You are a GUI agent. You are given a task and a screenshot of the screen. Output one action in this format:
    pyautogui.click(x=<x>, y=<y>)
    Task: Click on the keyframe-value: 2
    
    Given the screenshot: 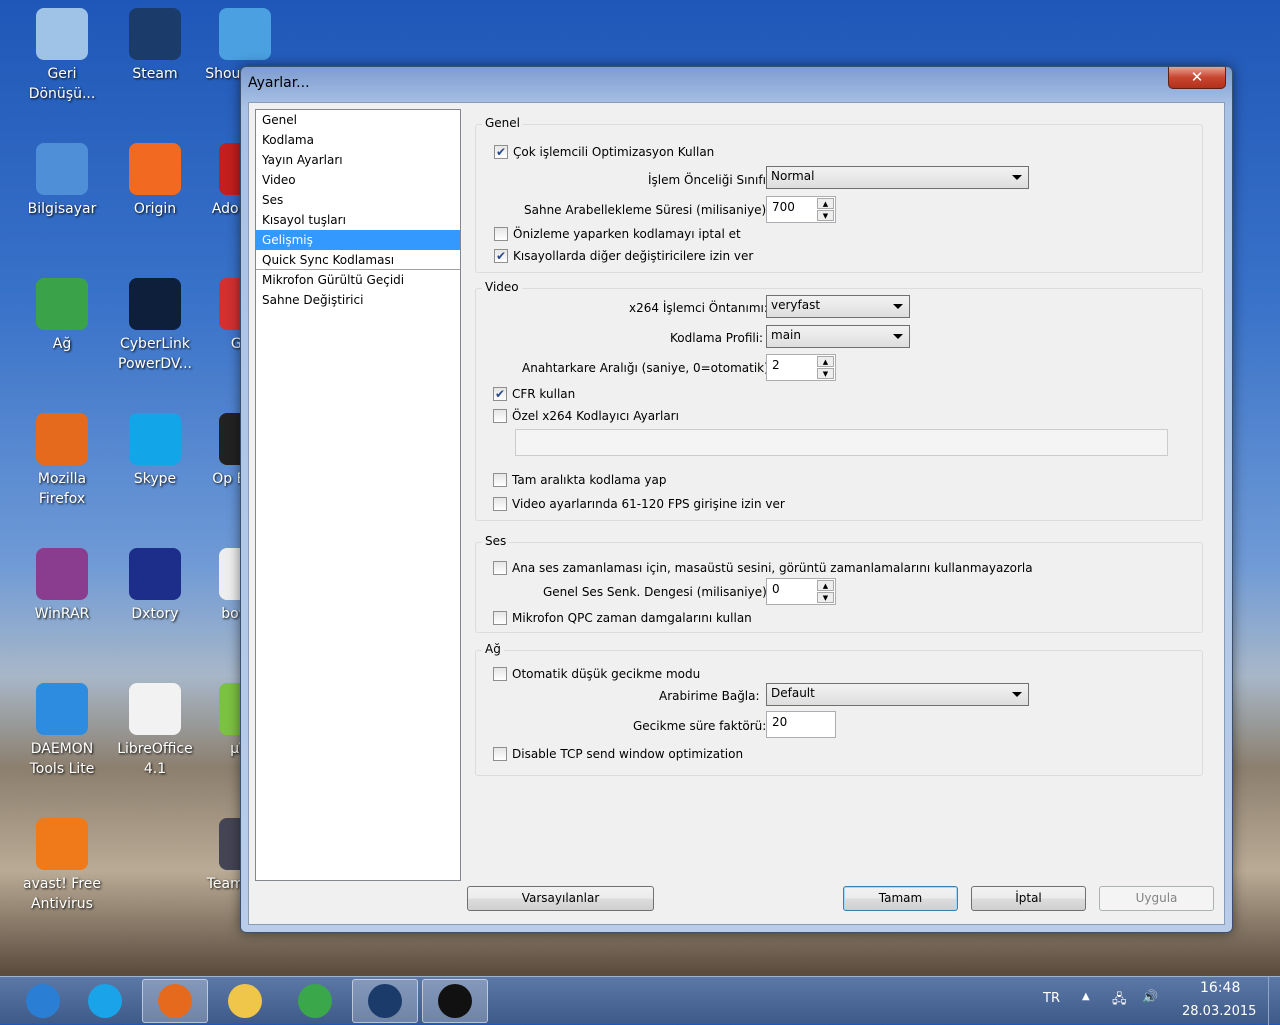 What is the action you would take?
    pyautogui.click(x=776, y=365)
    